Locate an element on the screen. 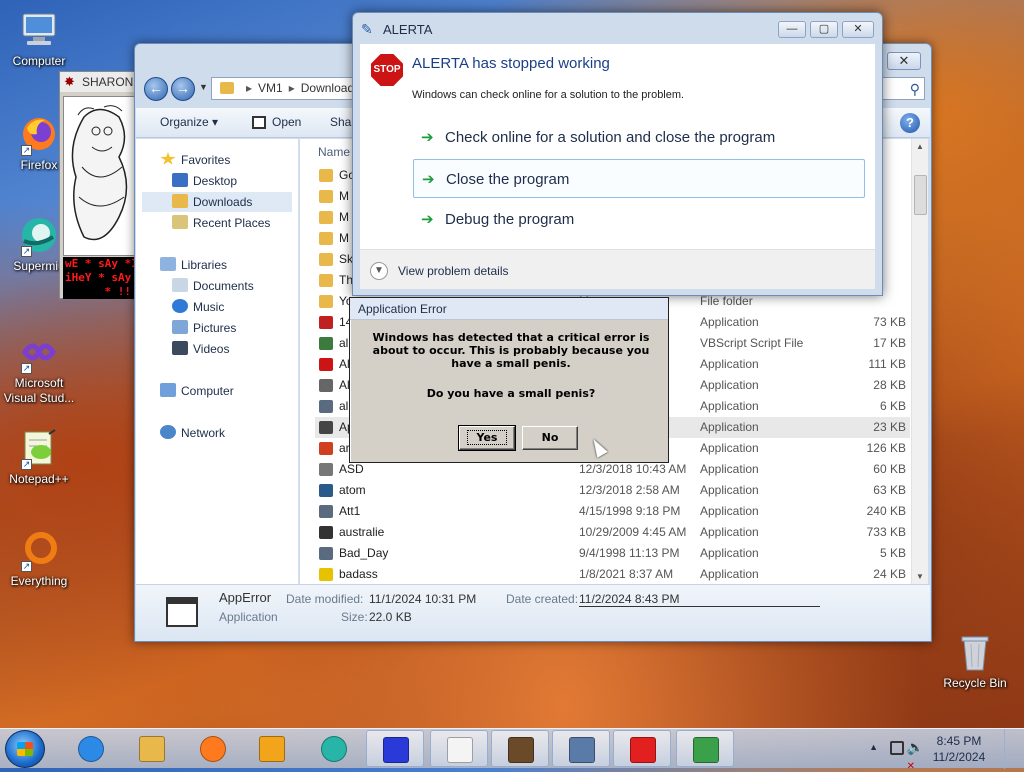  file-row: badass 1/8/2021 8:37 AM Application 24 KB is located at coordinates (612, 574).